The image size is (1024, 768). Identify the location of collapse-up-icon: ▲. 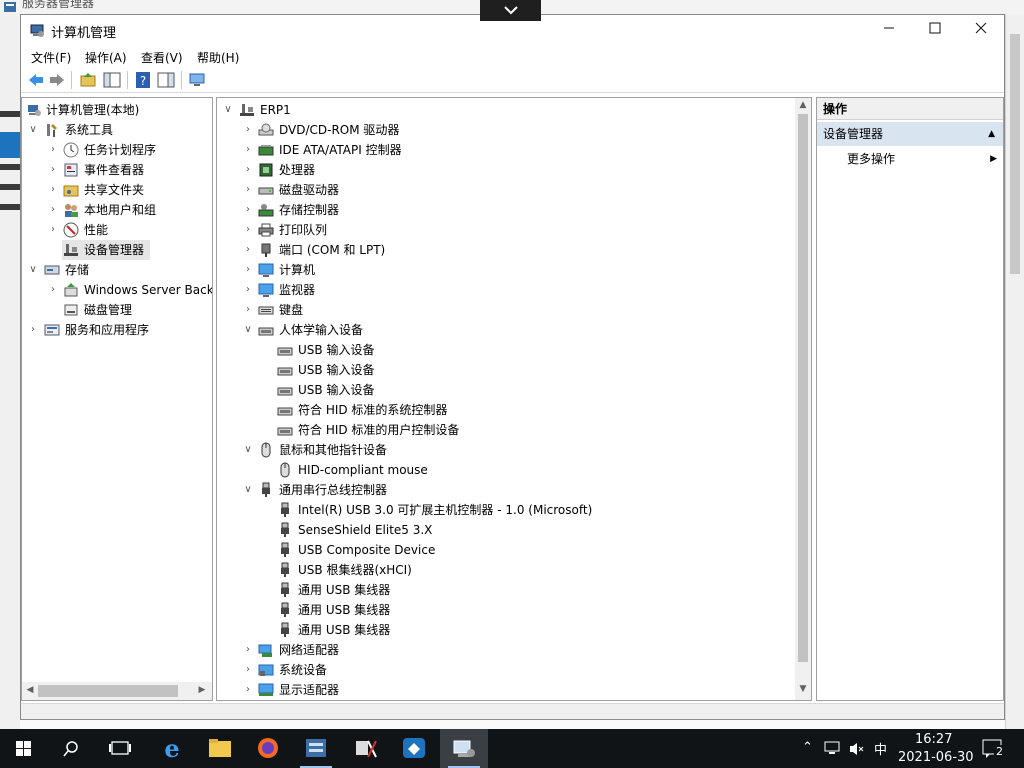
(991, 134).